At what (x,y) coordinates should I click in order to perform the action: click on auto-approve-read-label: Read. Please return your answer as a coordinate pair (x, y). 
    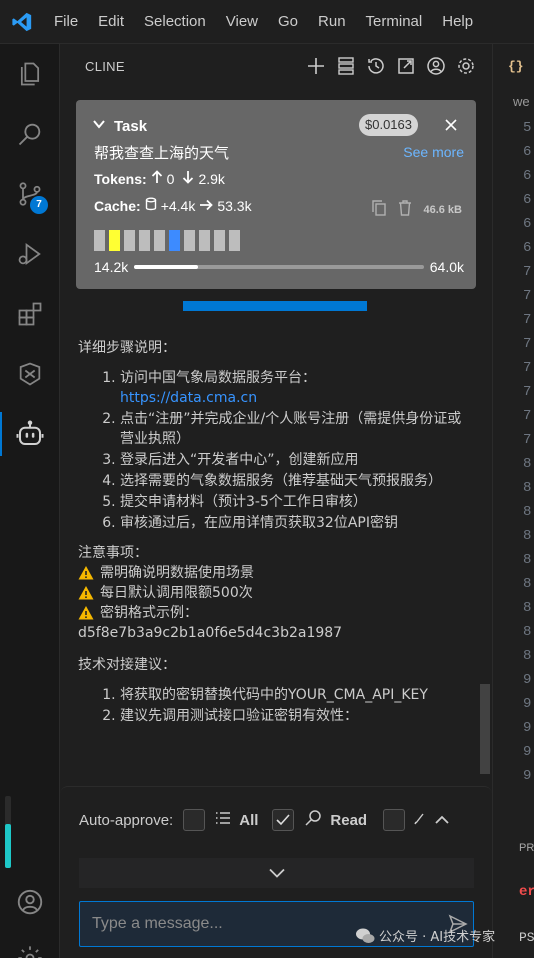
    Looking at the image, I should click on (349, 820).